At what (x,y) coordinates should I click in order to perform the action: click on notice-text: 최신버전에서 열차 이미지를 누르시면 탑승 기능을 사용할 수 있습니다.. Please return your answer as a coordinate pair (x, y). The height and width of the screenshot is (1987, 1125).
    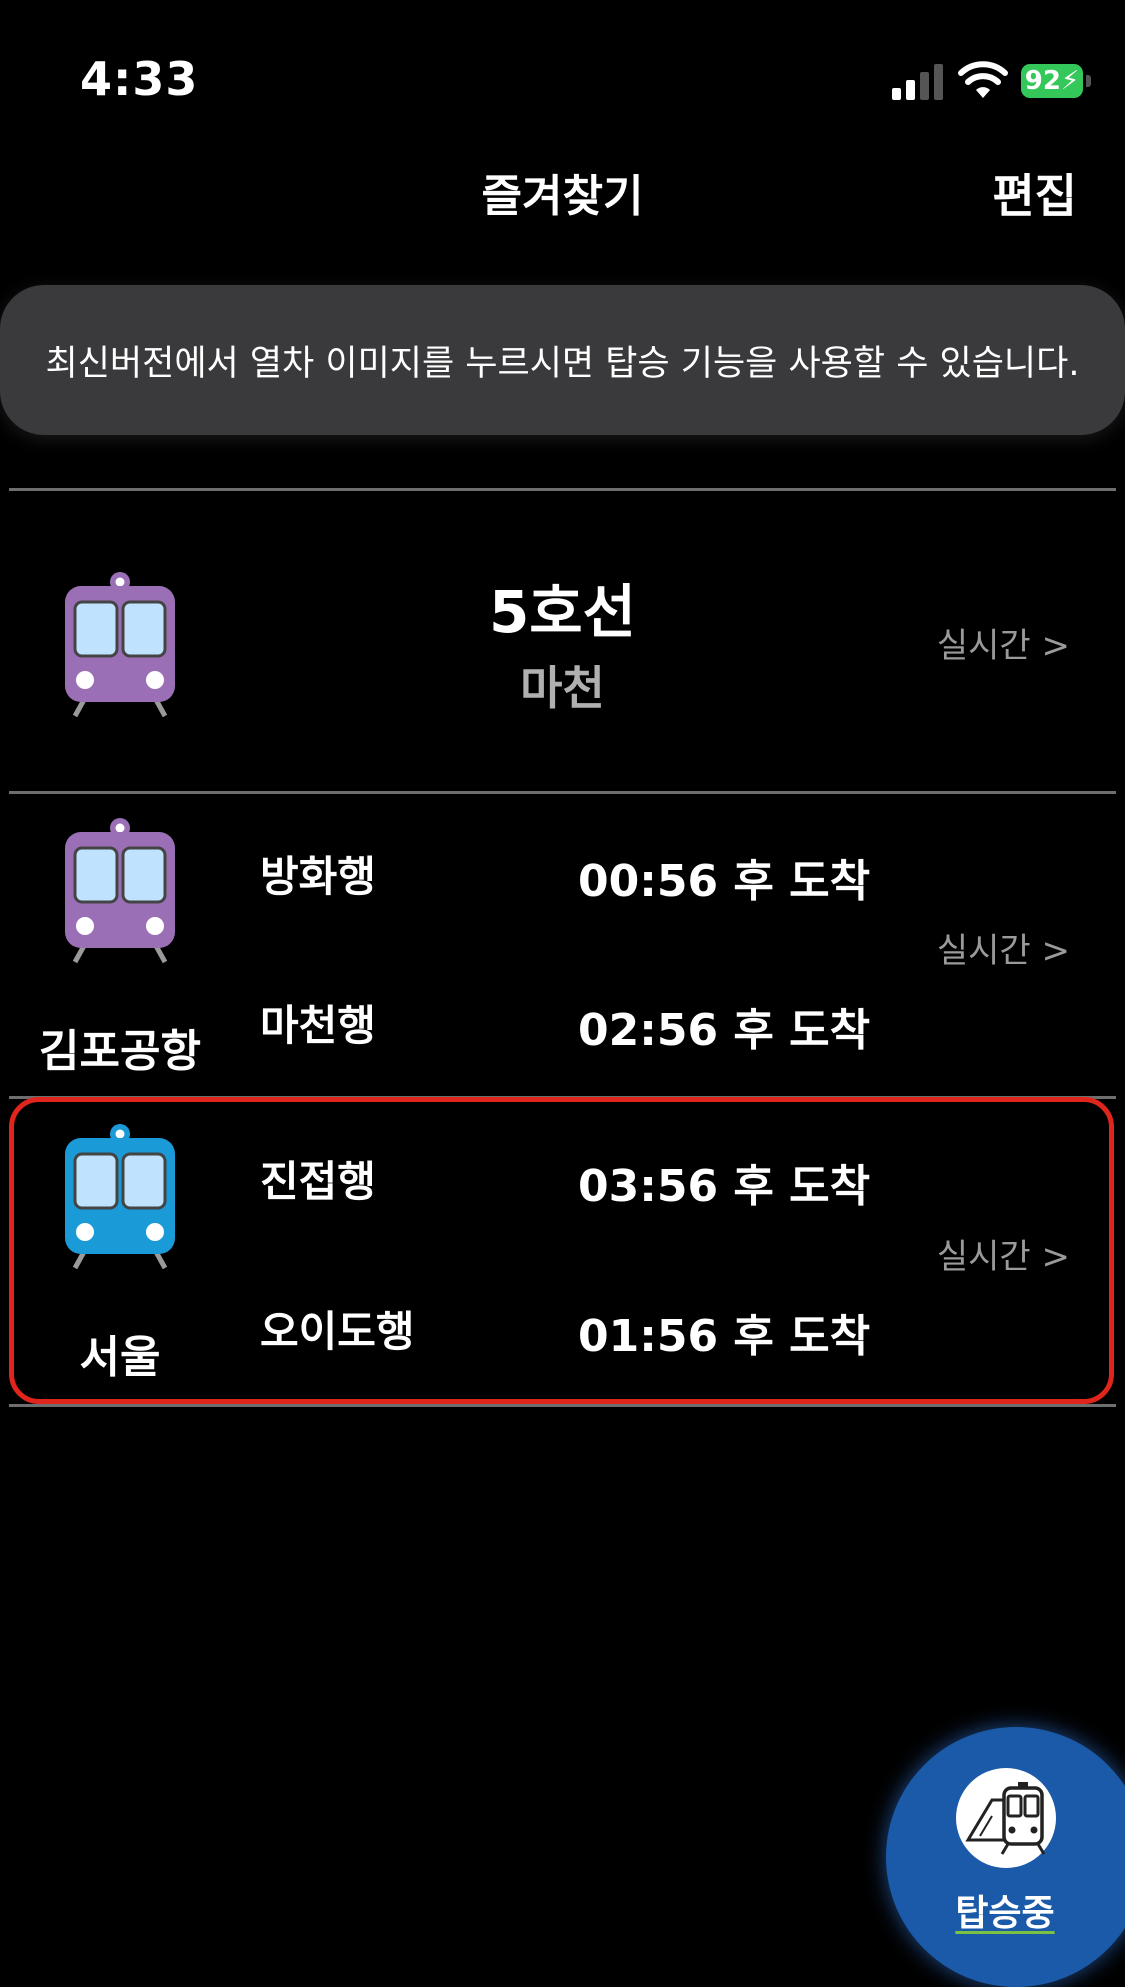
    Looking at the image, I should click on (562, 363).